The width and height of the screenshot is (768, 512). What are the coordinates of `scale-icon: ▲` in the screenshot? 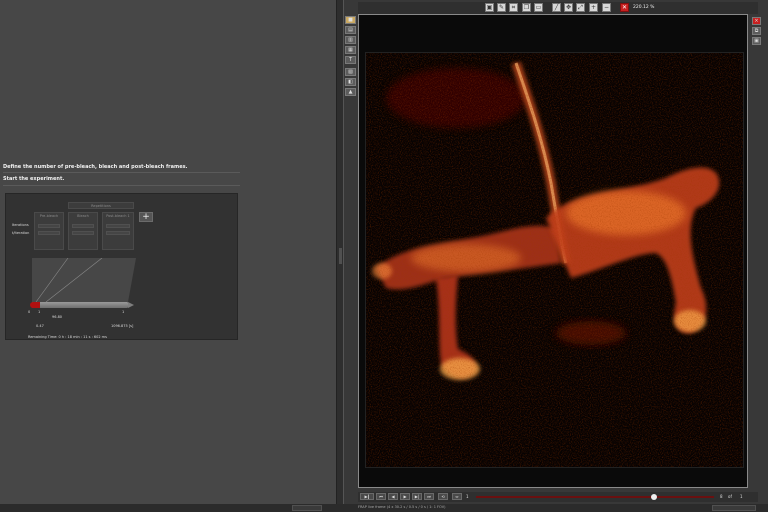 It's located at (350, 92).